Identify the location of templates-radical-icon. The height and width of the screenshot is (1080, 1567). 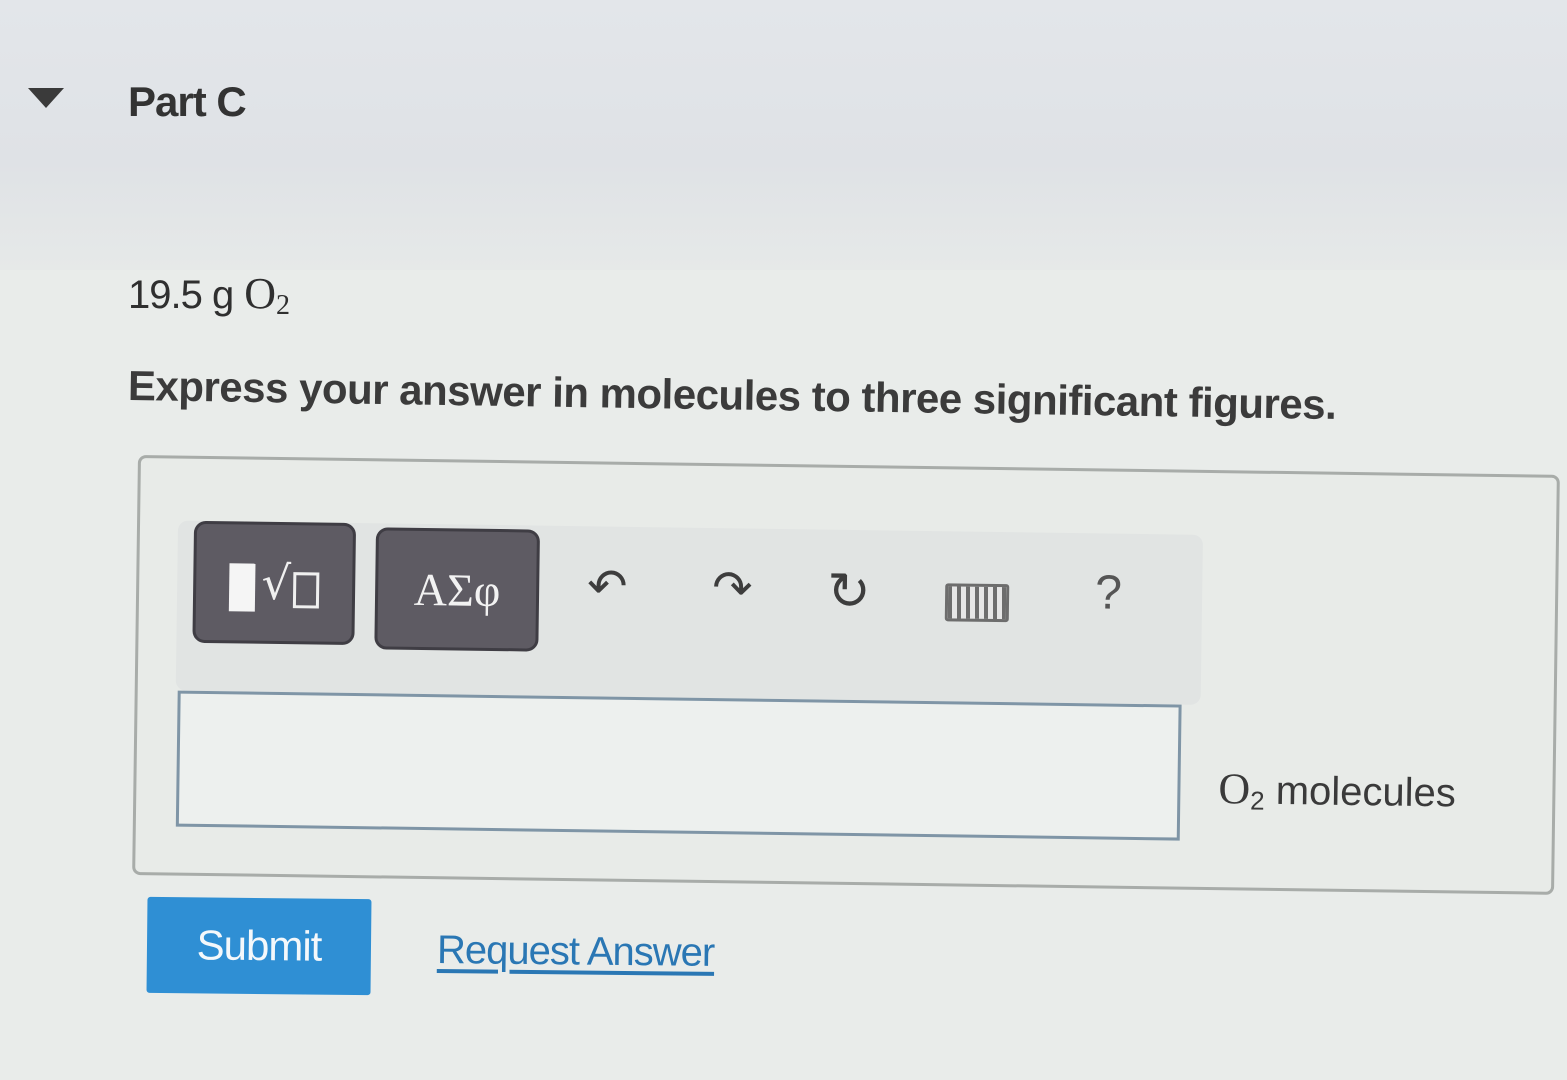
(242, 587).